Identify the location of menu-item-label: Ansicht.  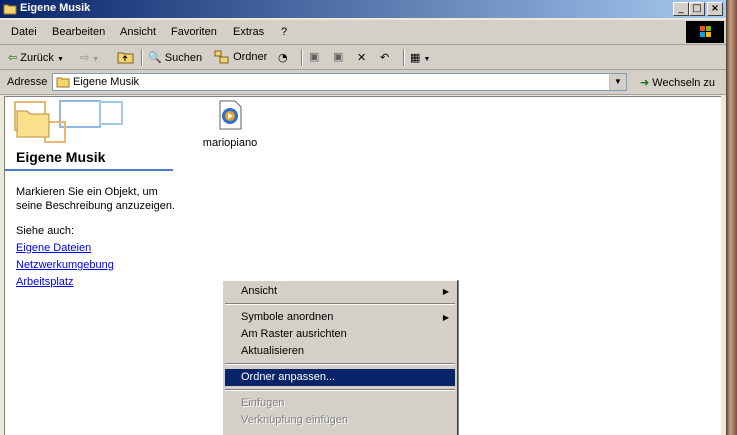
(259, 291).